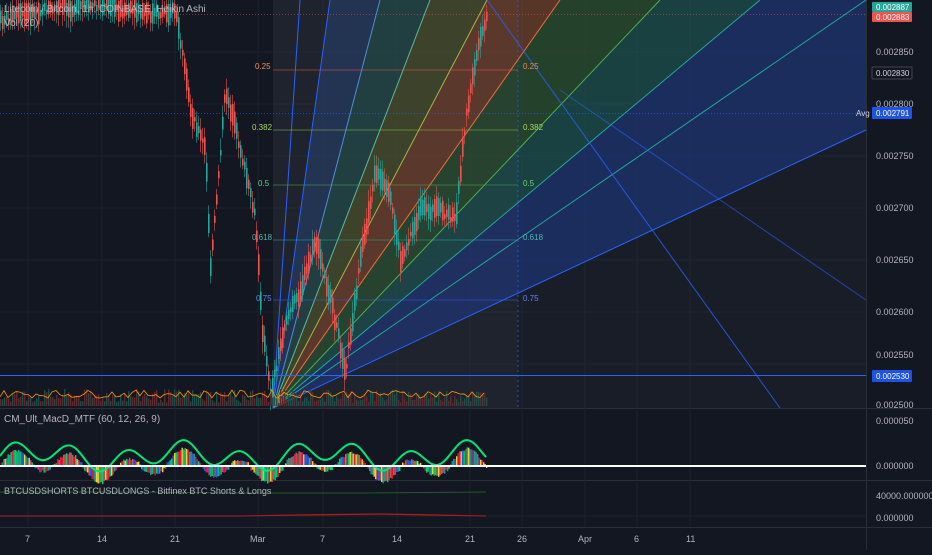 Image resolution: width=932 pixels, height=555 pixels. I want to click on volume-legend: Vol (20), so click(21, 23).